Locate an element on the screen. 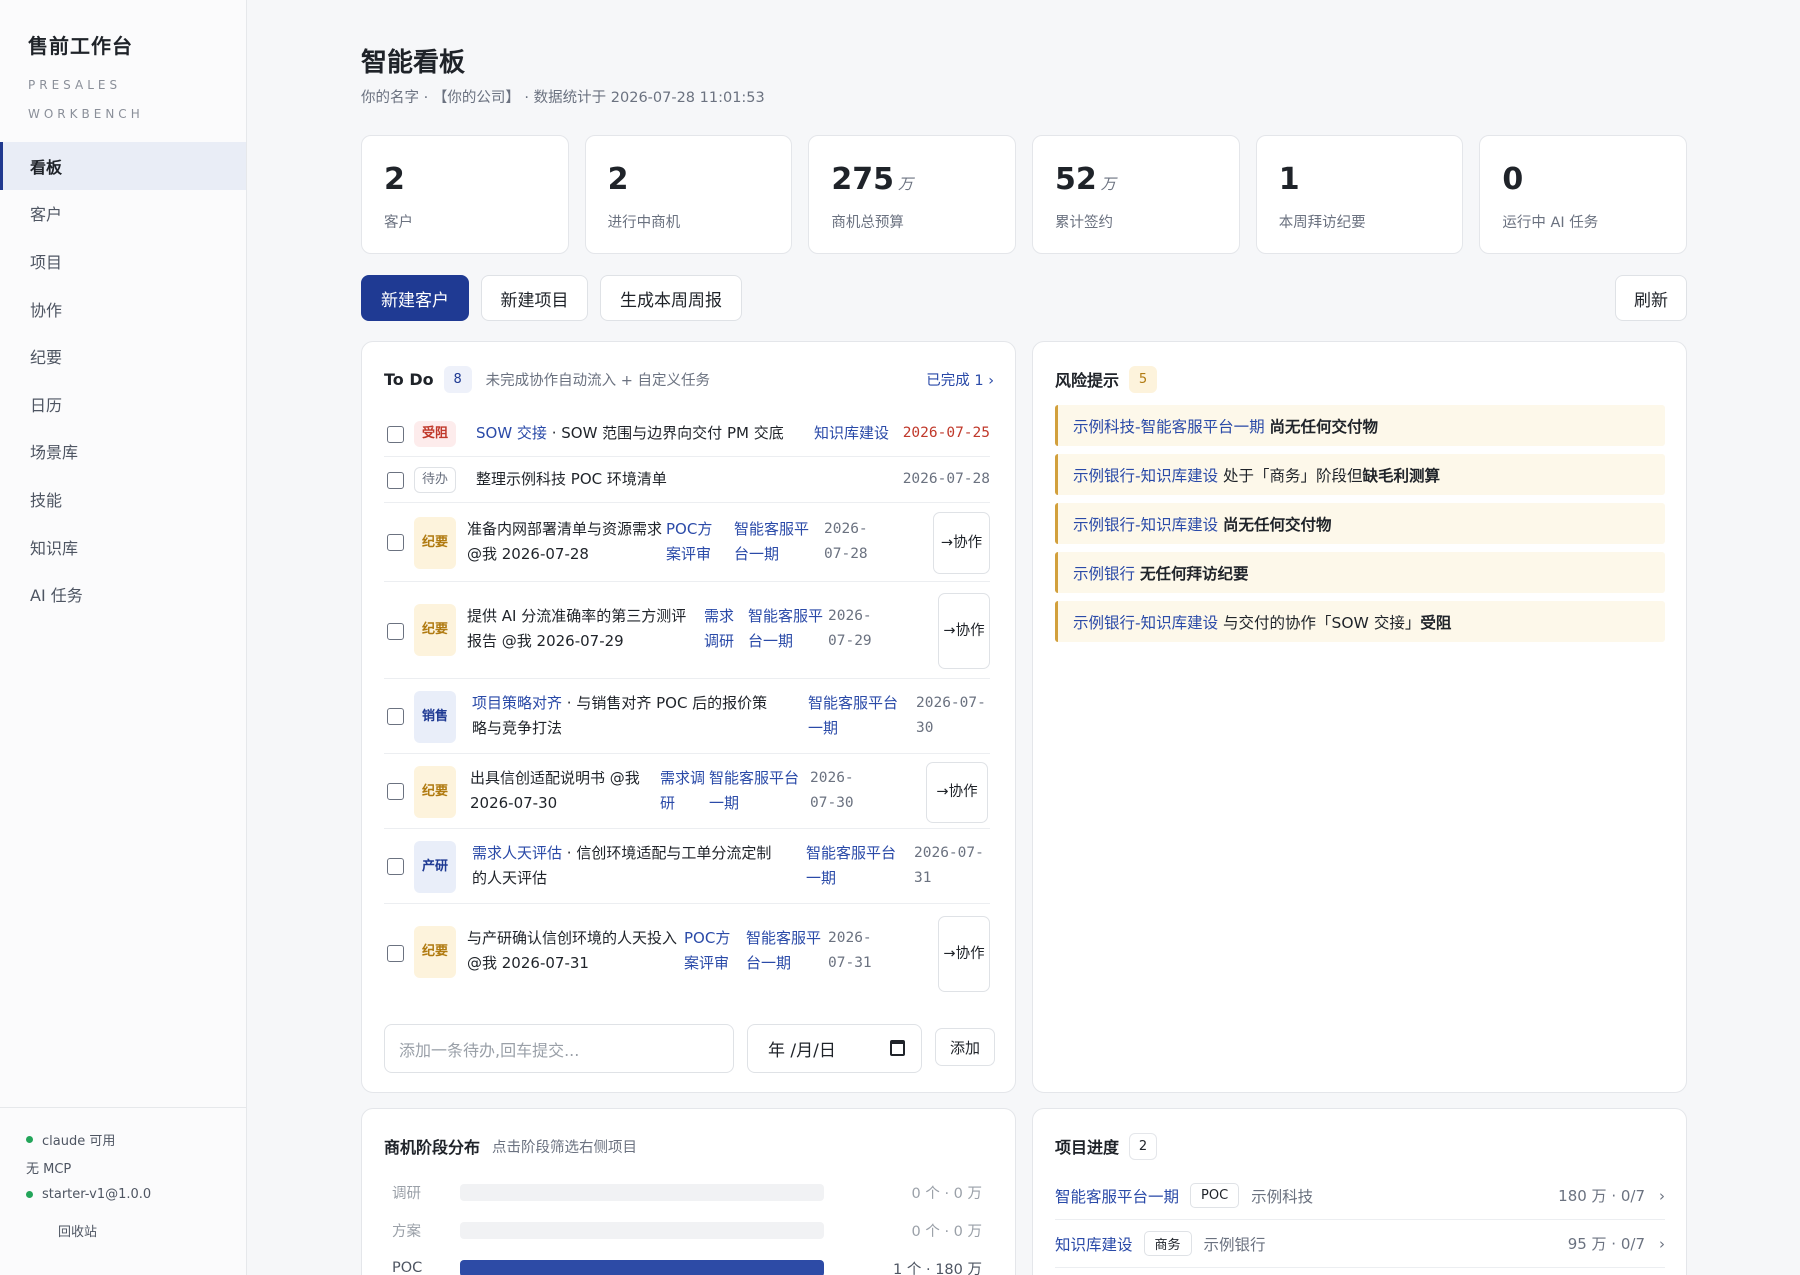 The image size is (1800, 1275). nav-item-skills: 技能 is located at coordinates (123, 499).